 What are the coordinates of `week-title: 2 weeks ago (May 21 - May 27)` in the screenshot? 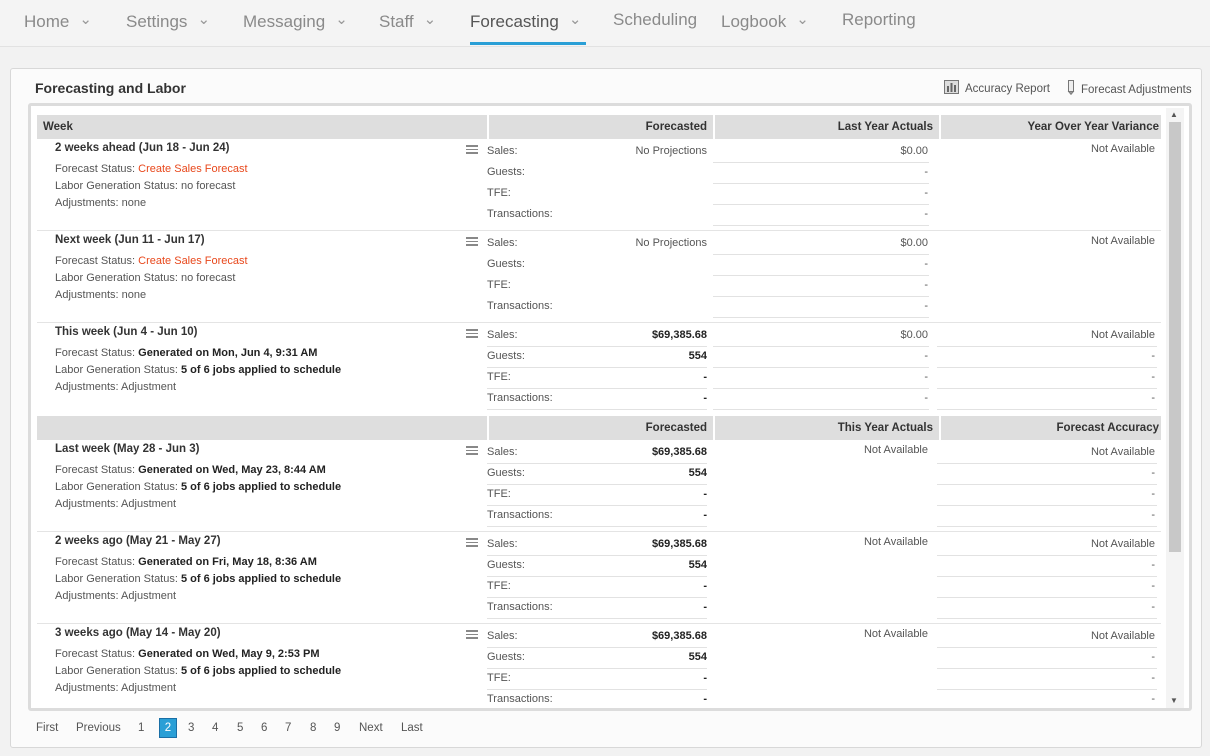 It's located at (138, 541).